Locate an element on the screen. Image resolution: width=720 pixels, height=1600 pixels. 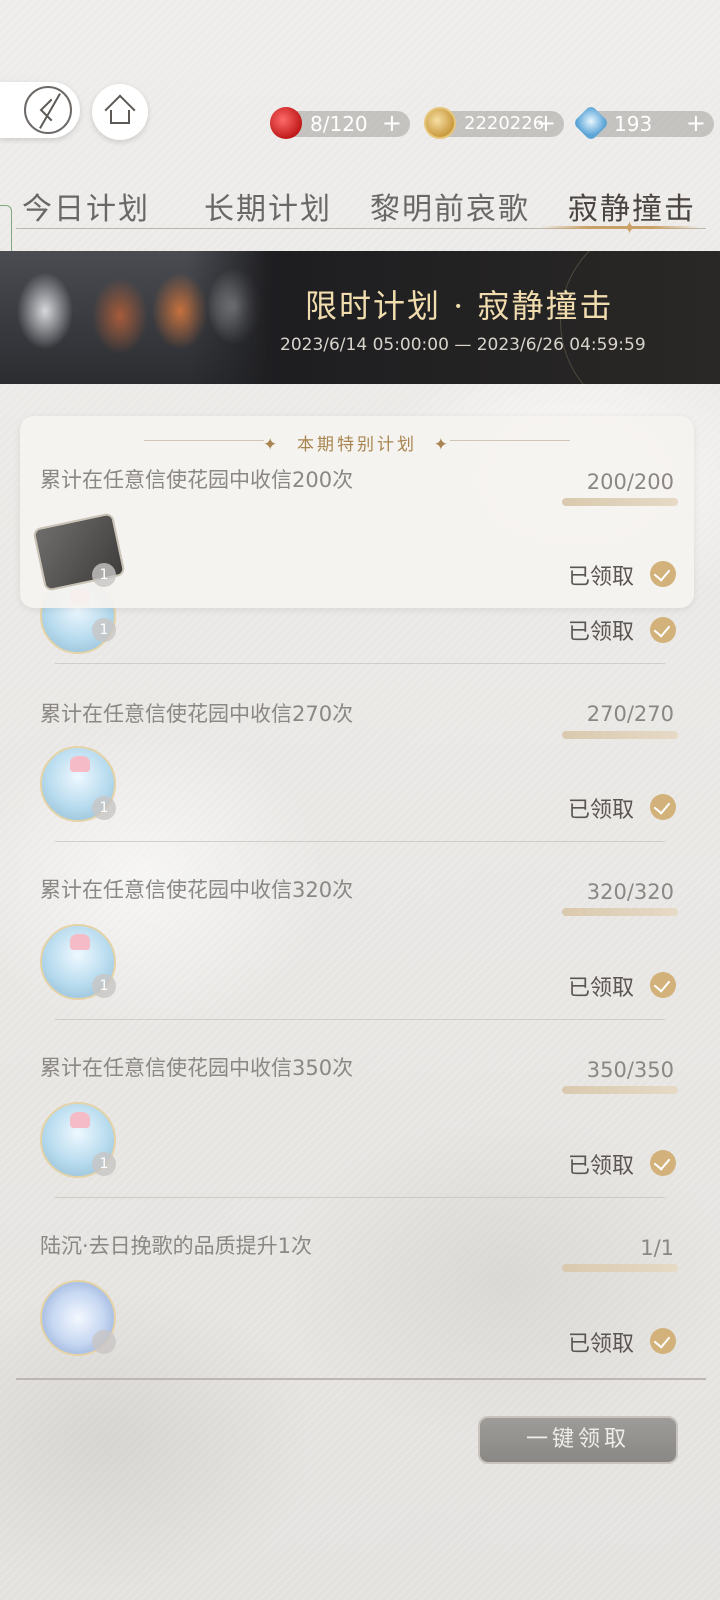
footer-divider is located at coordinates (361, 1379).